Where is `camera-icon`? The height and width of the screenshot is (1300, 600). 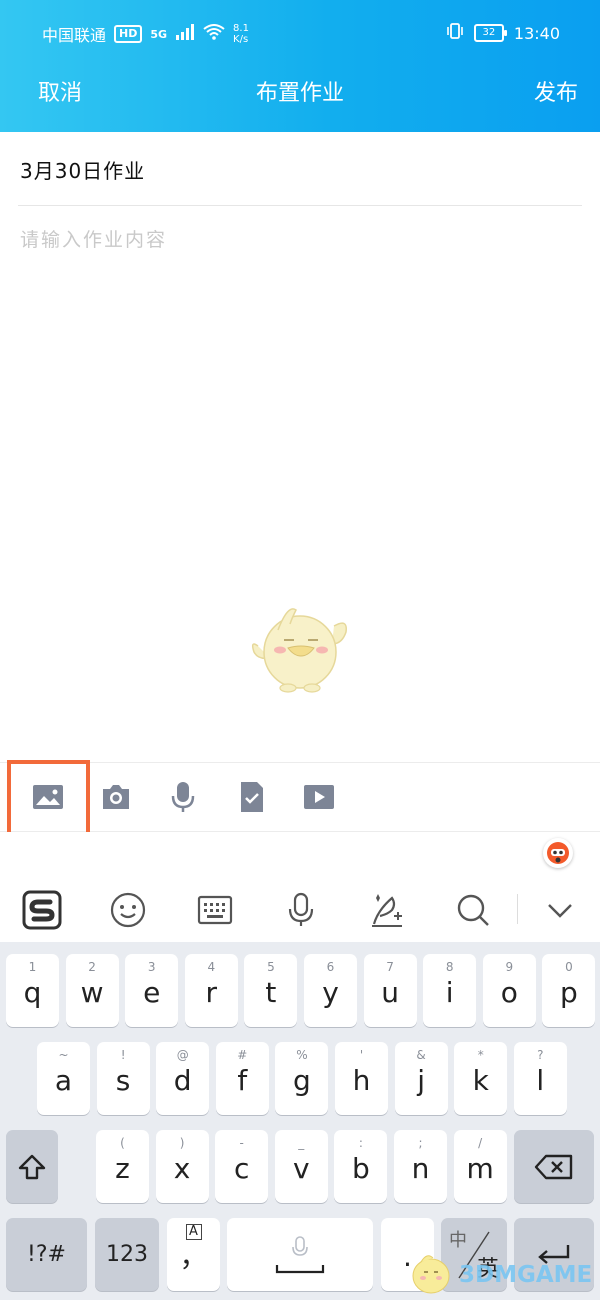
camera-icon is located at coordinates (116, 797).